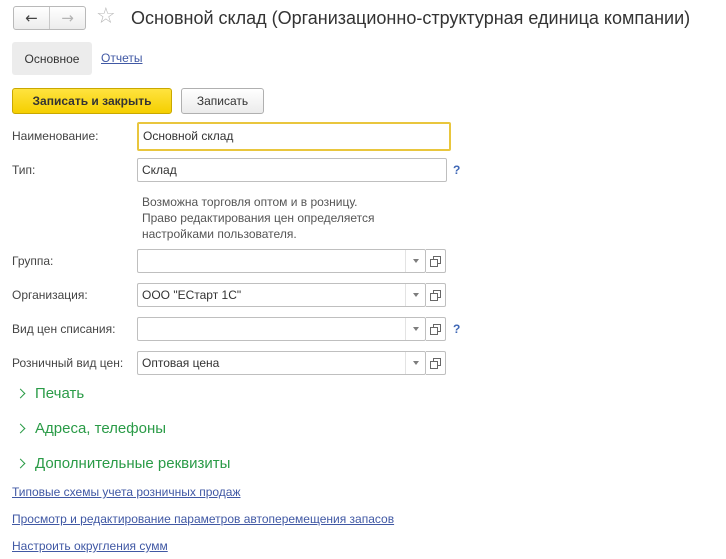 This screenshot has width=726, height=559. I want to click on retail-price-input: Оптовая цена, so click(281, 363).